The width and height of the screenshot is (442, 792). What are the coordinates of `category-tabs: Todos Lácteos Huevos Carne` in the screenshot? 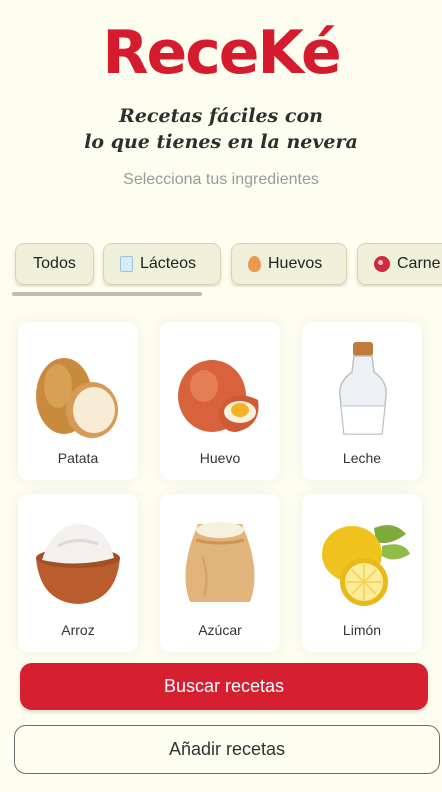 It's located at (221, 265).